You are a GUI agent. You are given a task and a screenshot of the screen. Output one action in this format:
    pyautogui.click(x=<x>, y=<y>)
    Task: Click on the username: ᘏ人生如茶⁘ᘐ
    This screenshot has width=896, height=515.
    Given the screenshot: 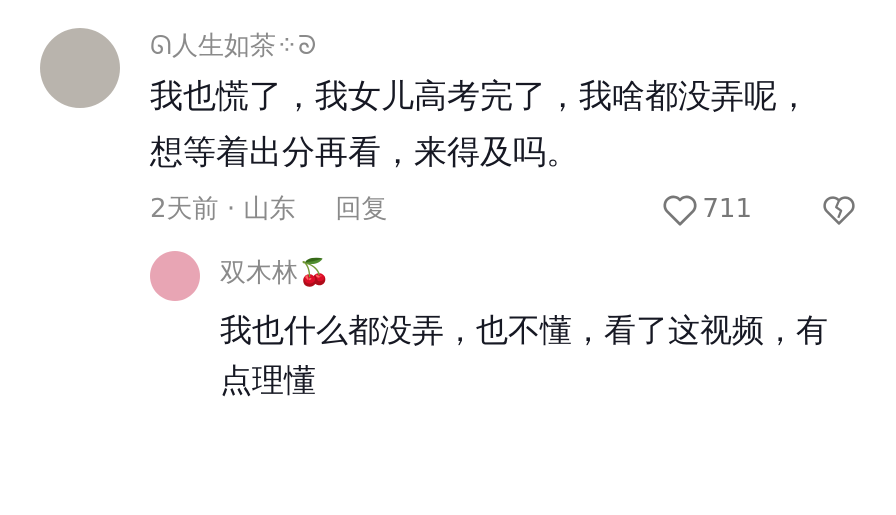 What is the action you would take?
    pyautogui.click(x=503, y=46)
    